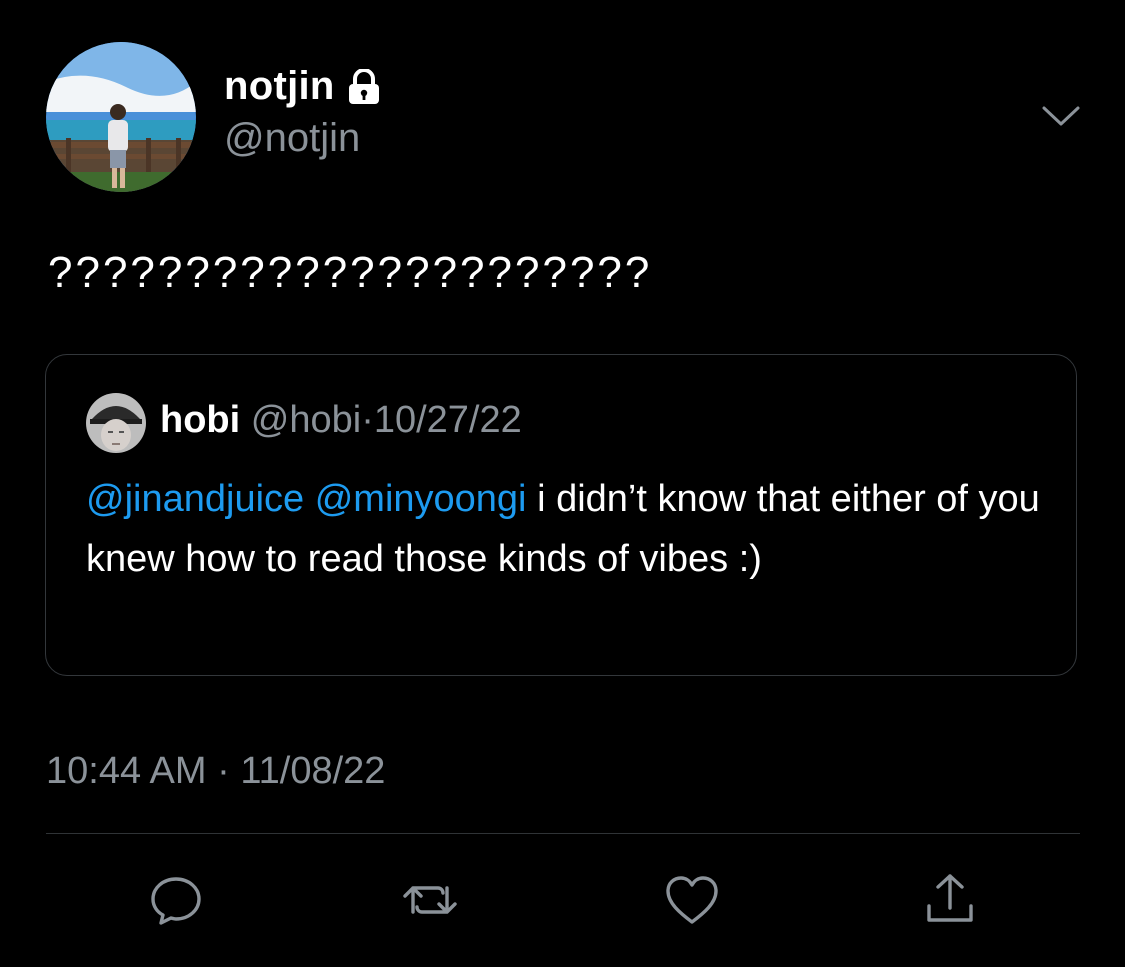  I want to click on heart-icon, so click(692, 900).